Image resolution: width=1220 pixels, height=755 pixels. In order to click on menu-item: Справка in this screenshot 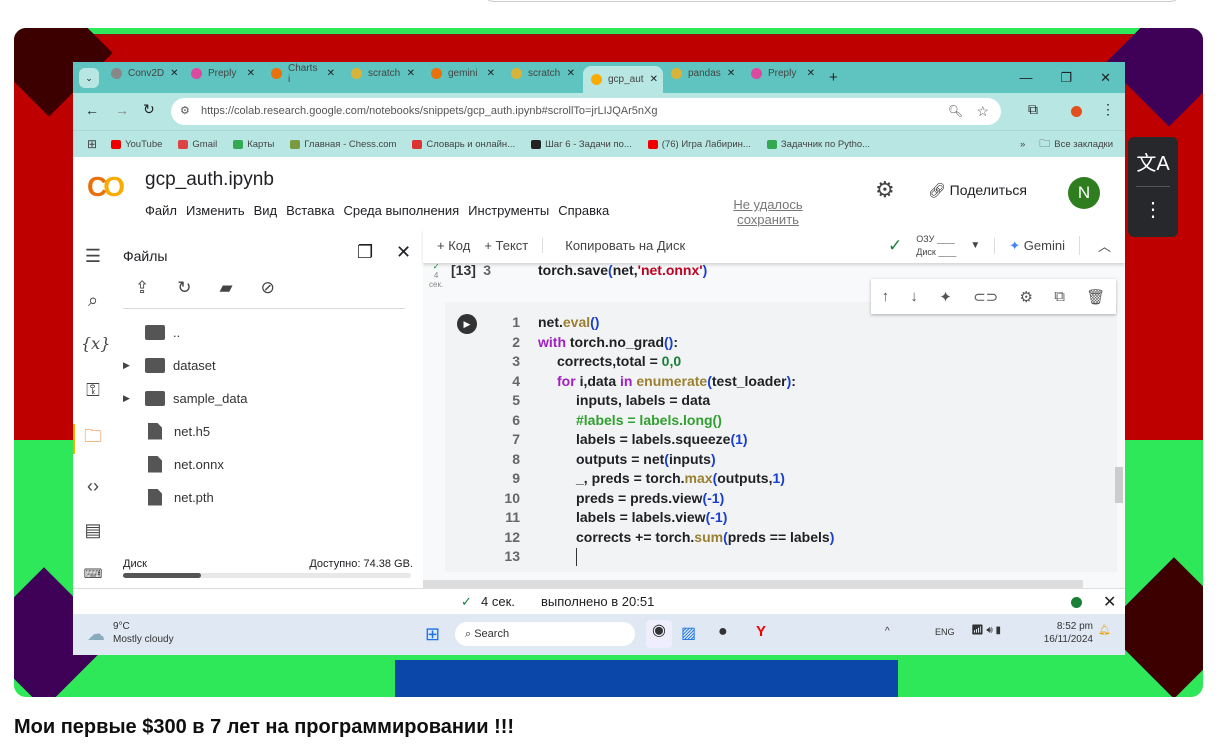, I will do `click(583, 210)`.